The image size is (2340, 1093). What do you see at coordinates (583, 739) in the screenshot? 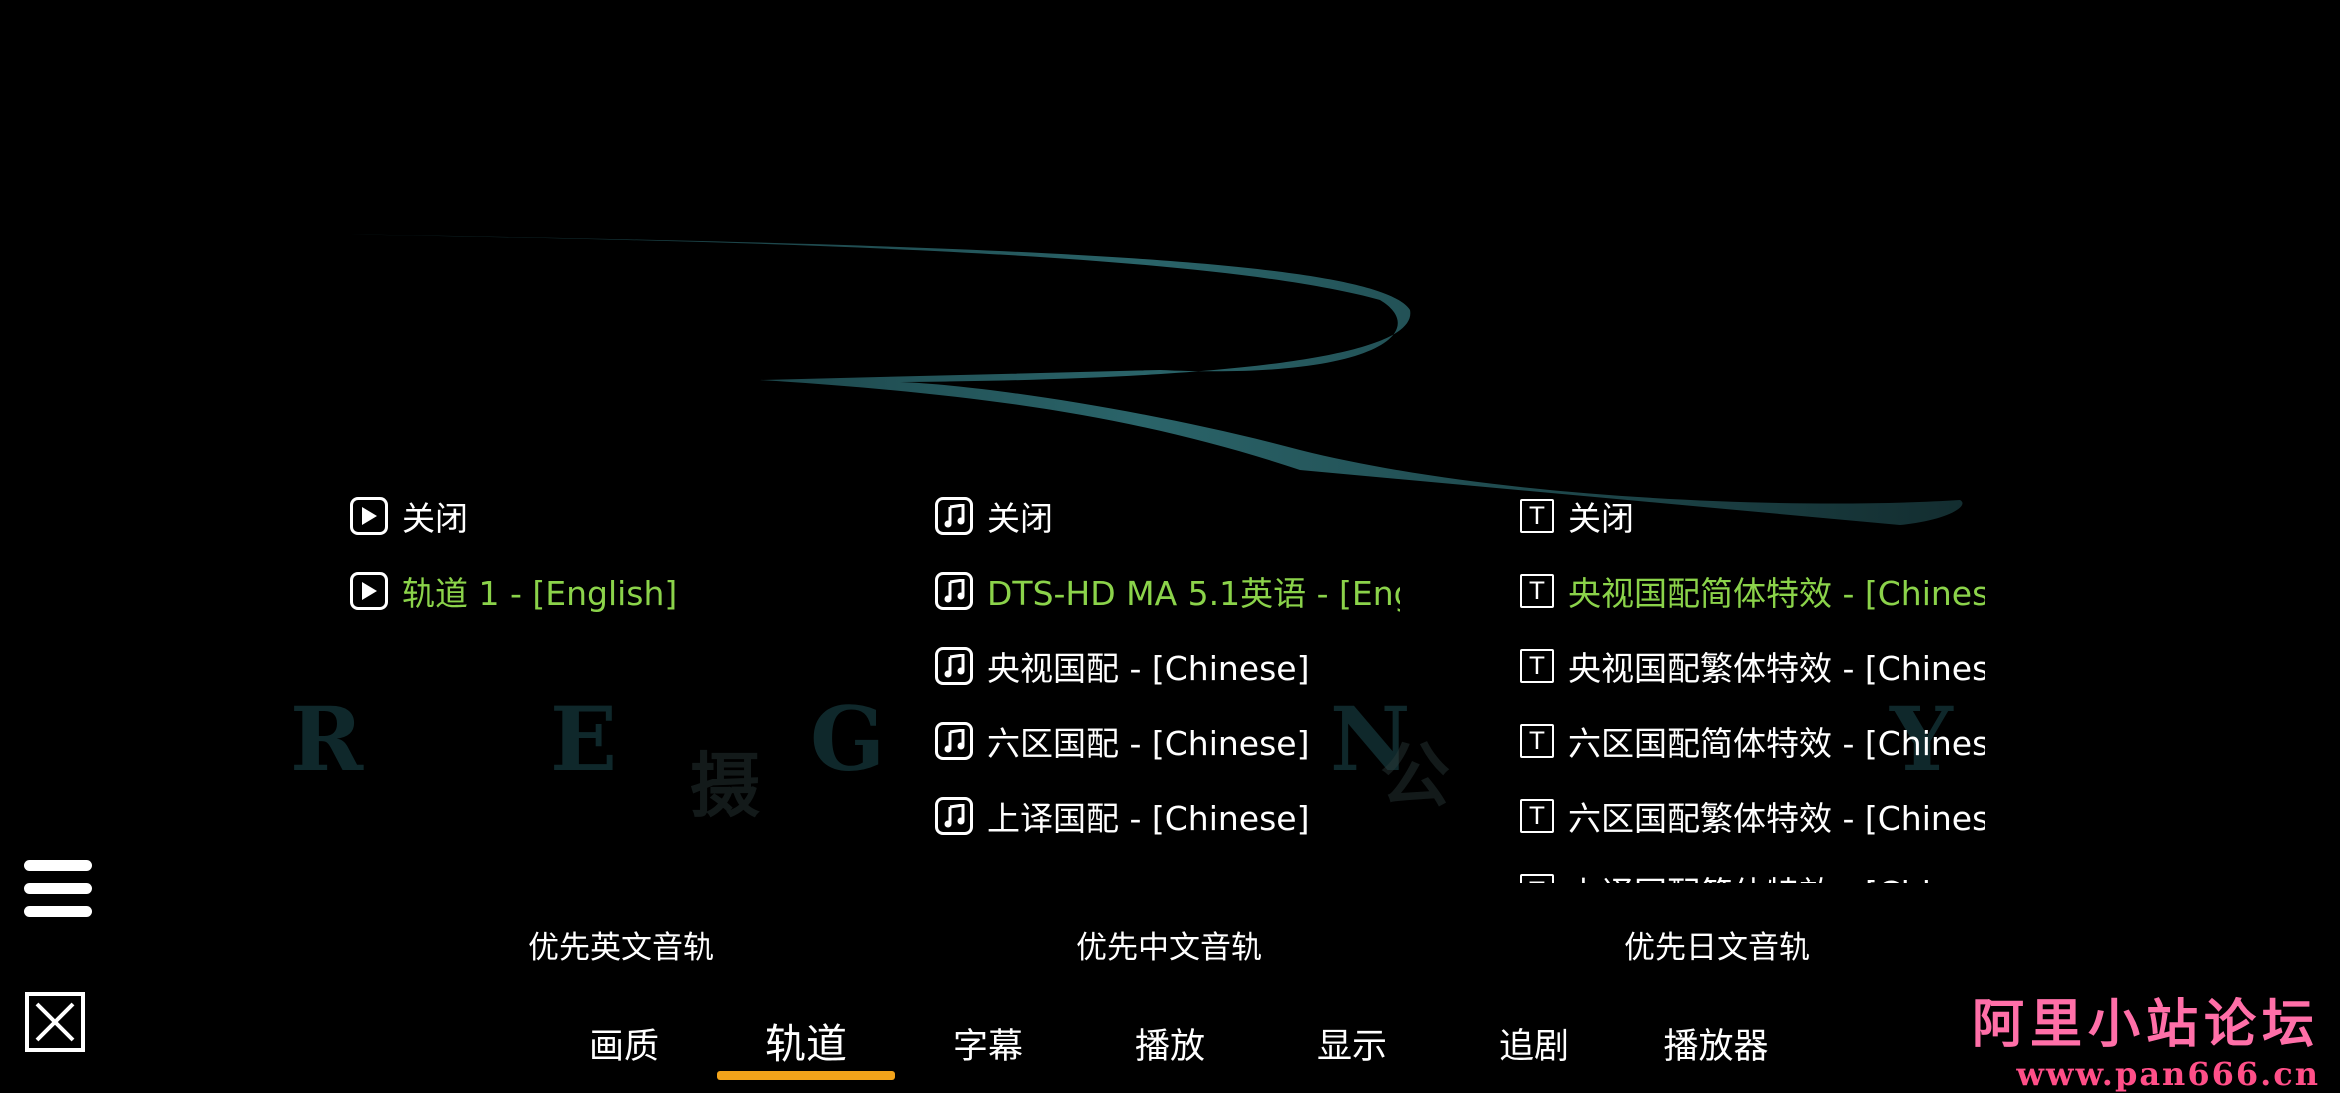
I see `svg-text: E` at bounding box center [583, 739].